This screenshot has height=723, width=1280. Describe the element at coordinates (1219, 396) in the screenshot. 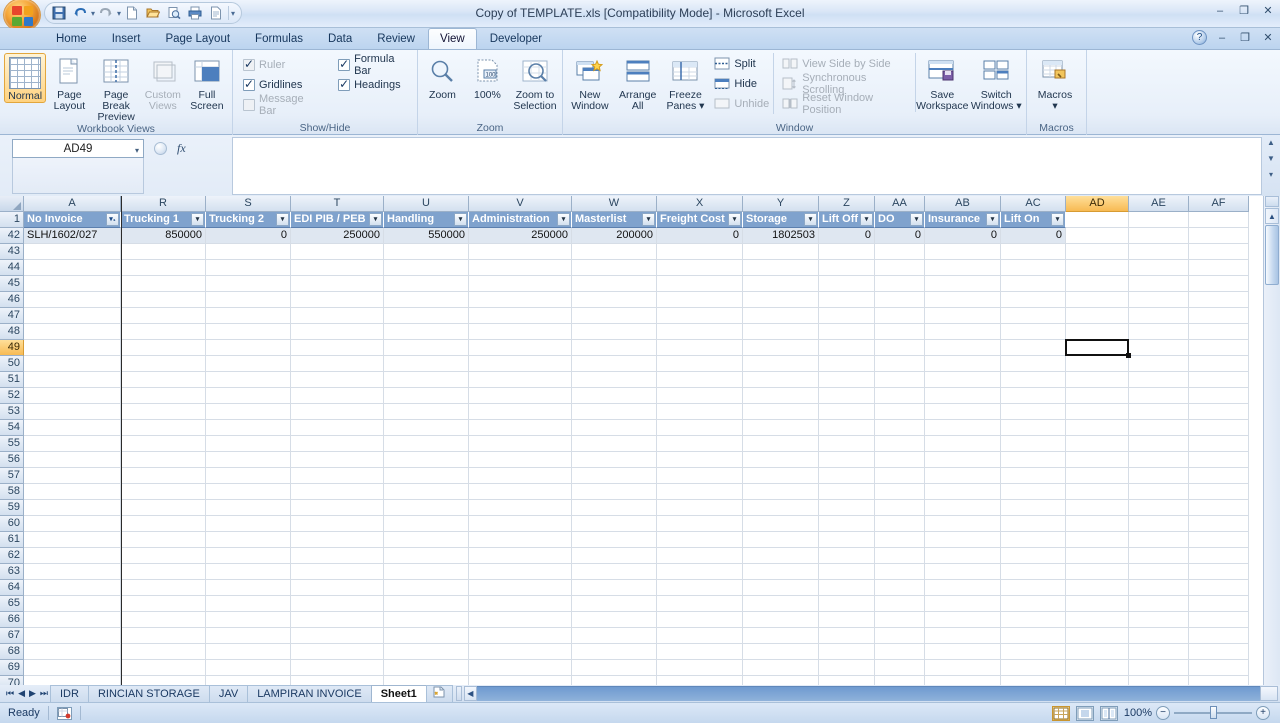

I see `cell-AF52` at that location.